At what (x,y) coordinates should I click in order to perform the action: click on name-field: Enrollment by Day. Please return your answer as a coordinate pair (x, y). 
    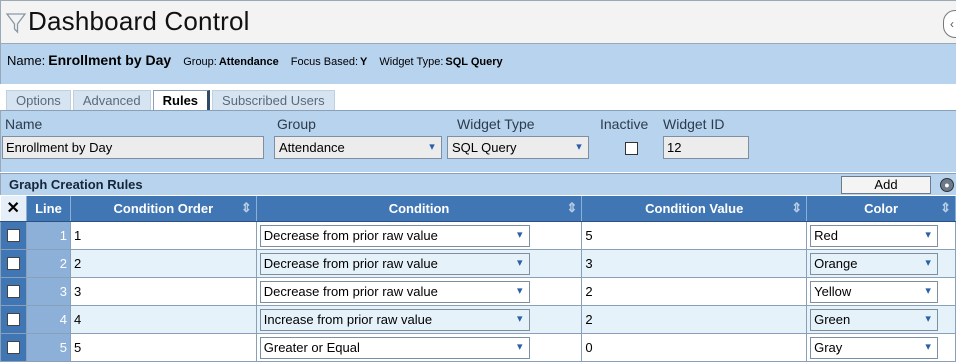
    Looking at the image, I should click on (133, 147).